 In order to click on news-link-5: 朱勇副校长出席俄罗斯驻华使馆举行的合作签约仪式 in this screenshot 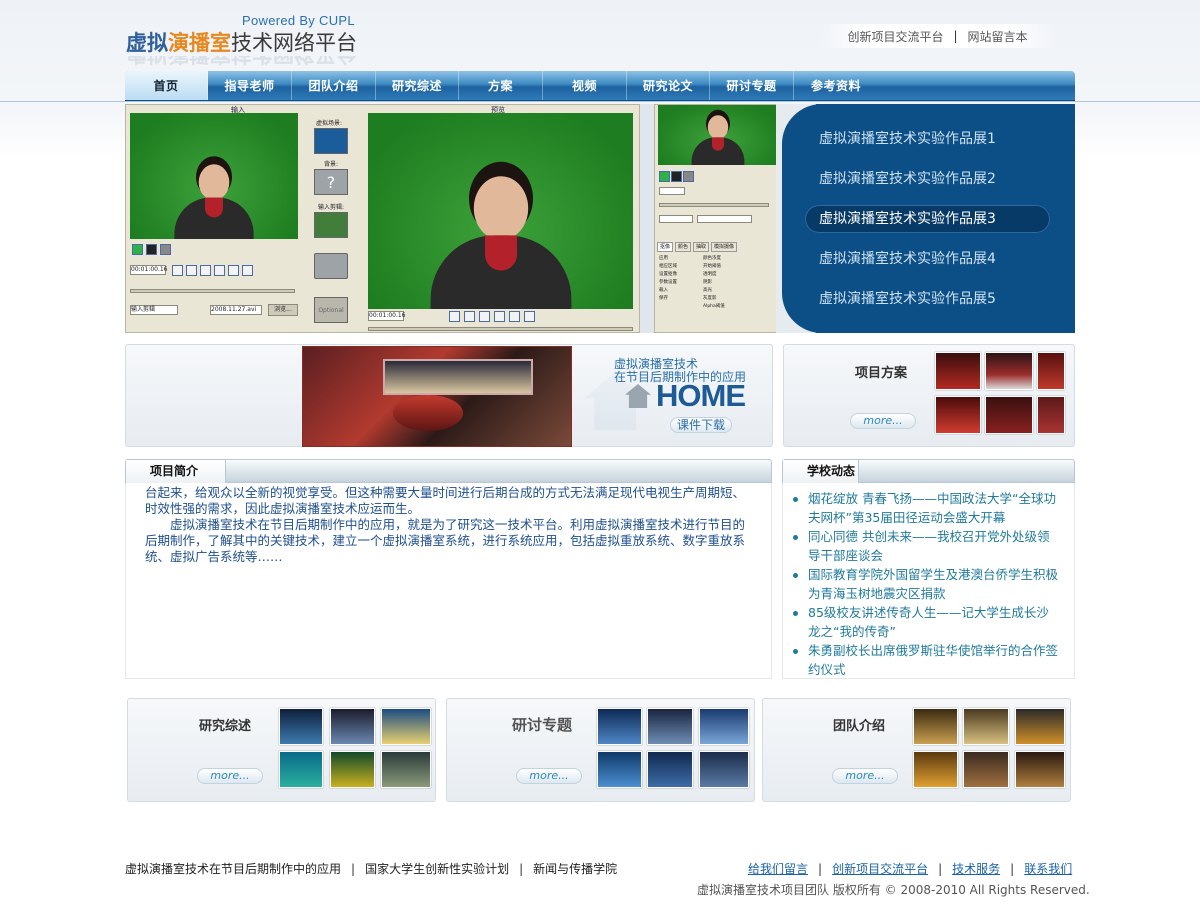, I will do `click(933, 660)`.